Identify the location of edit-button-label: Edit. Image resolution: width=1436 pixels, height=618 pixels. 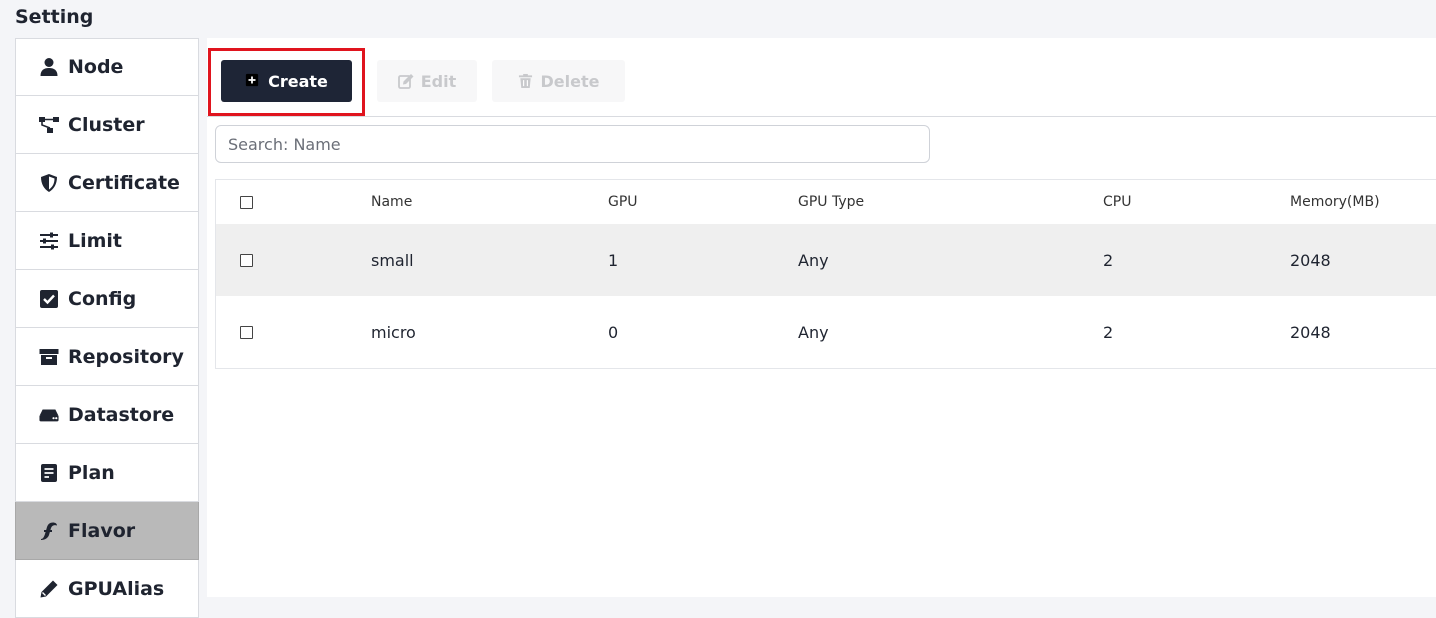
(438, 81).